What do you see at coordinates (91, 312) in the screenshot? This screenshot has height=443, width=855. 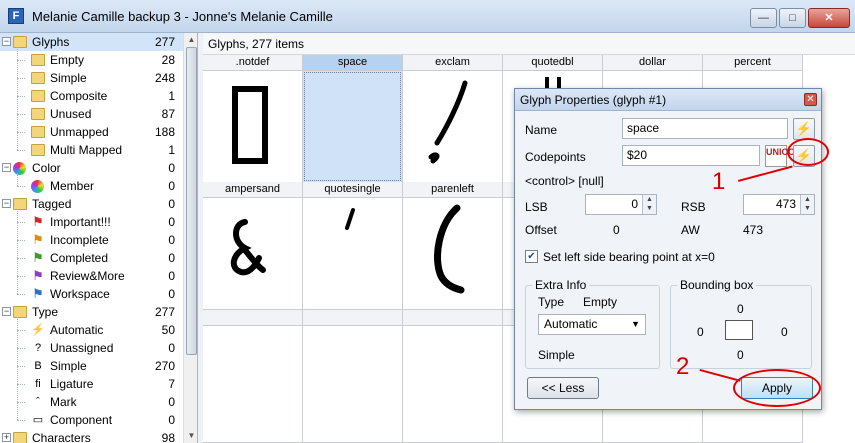 I see `tree-item-type: − Type 277` at bounding box center [91, 312].